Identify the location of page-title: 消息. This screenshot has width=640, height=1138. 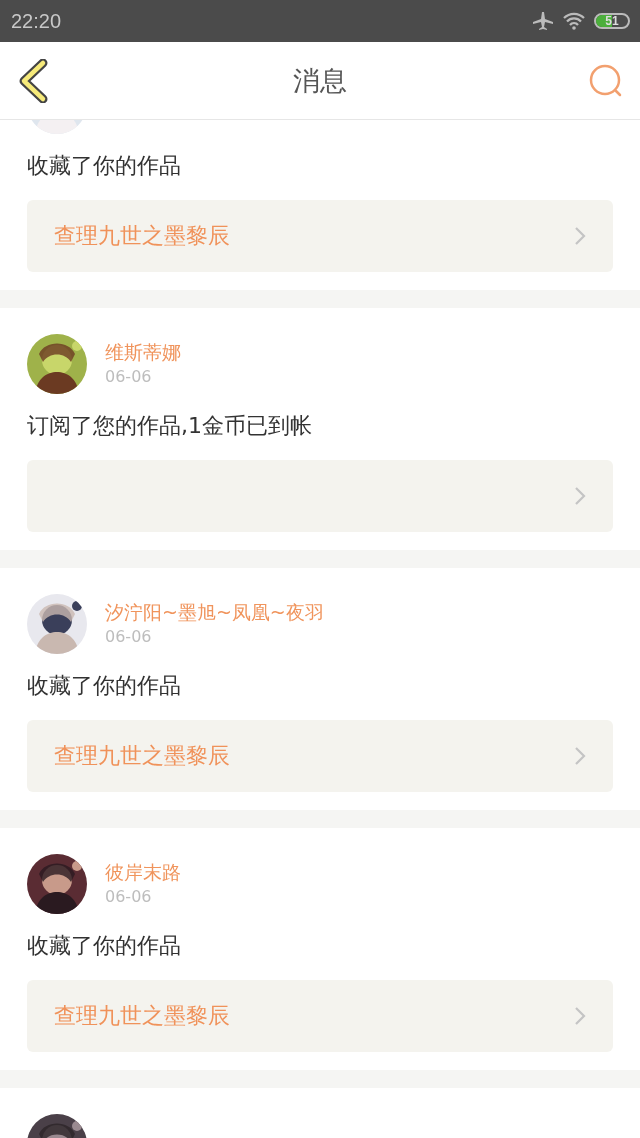
(320, 80).